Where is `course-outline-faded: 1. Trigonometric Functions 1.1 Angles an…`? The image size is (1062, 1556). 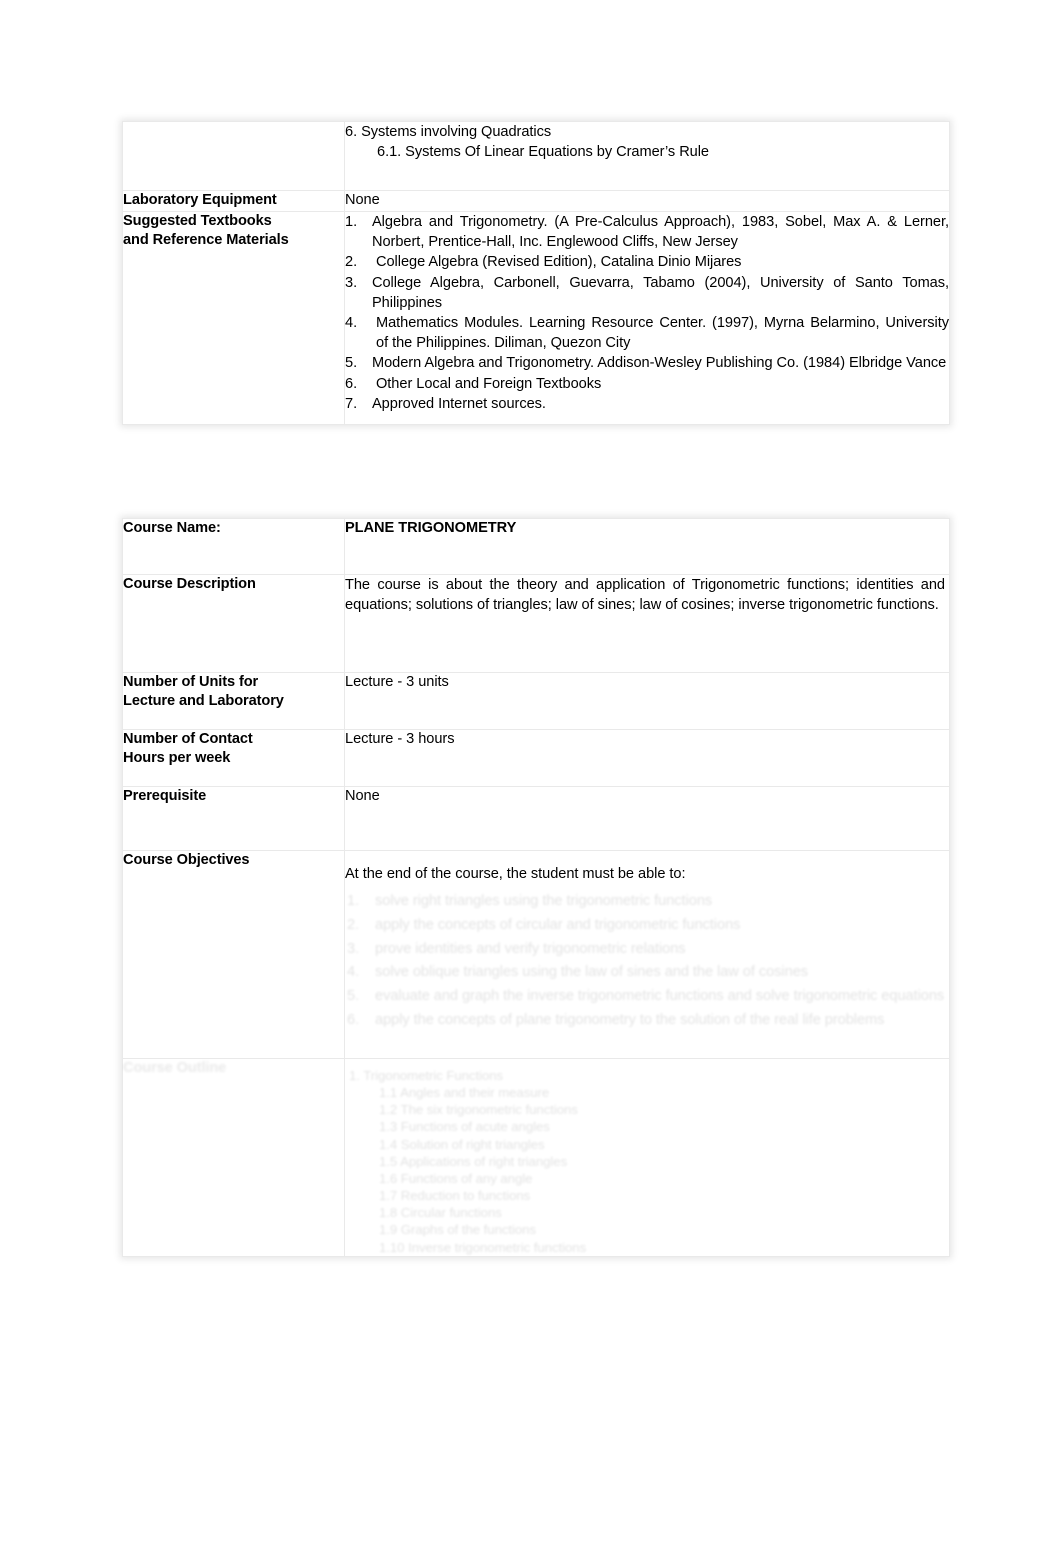
course-outline-faded: 1. Trigonometric Functions 1.1 Angles an… is located at coordinates (647, 1161).